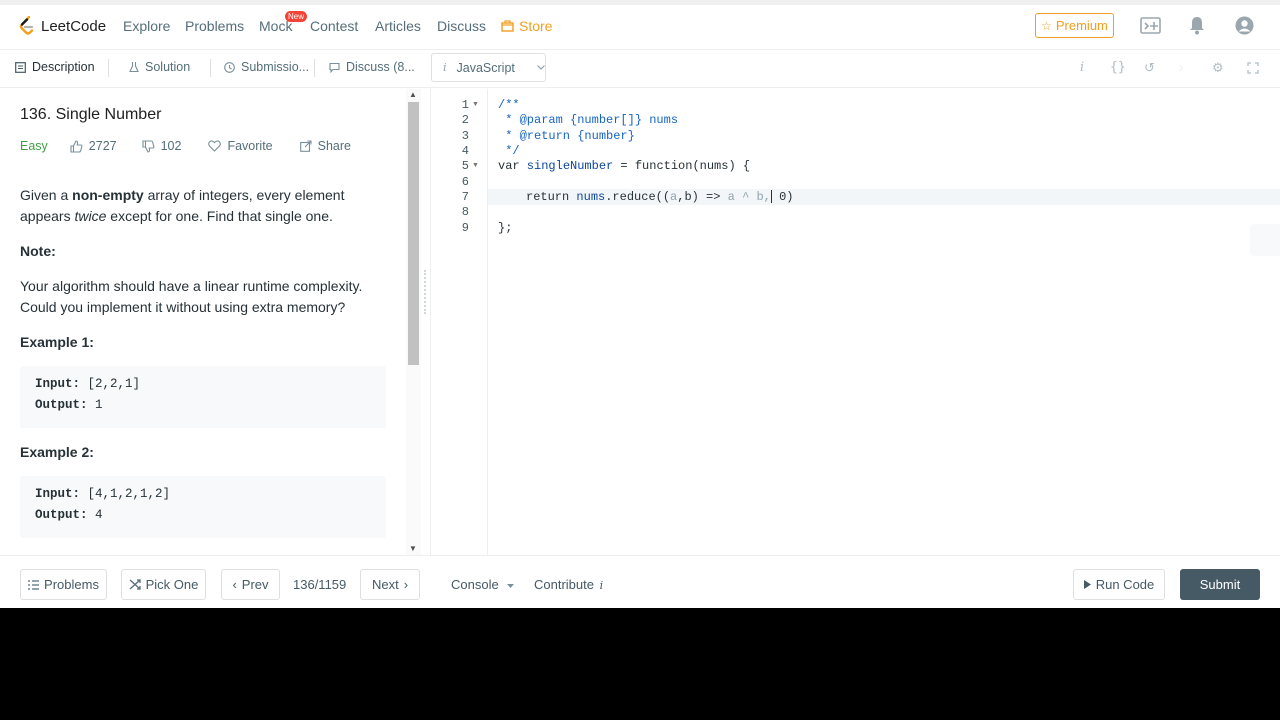 The image size is (1280, 720). I want to click on tab-description: Description, so click(55, 67).